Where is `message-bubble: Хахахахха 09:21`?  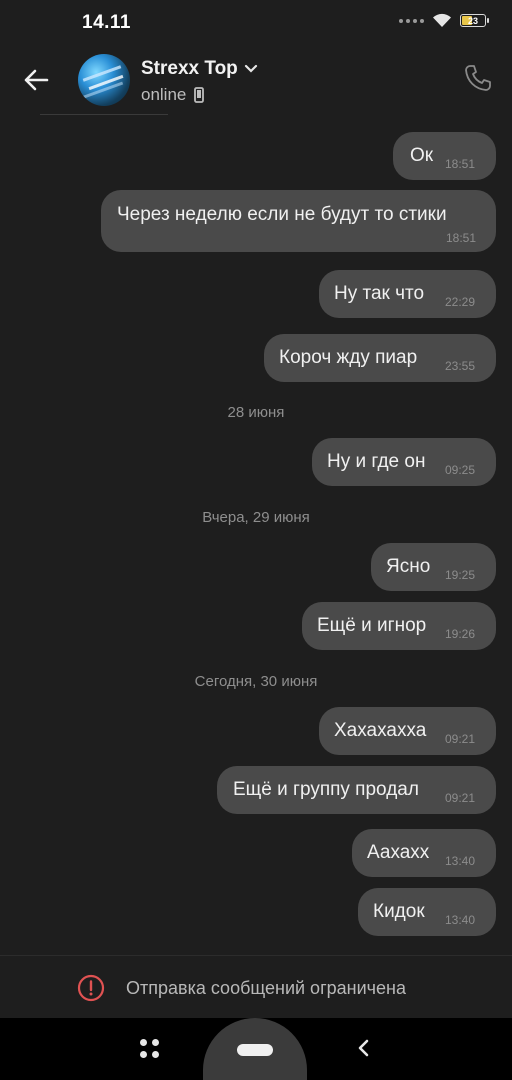
message-bubble: Хахахахха 09:21 is located at coordinates (407, 731).